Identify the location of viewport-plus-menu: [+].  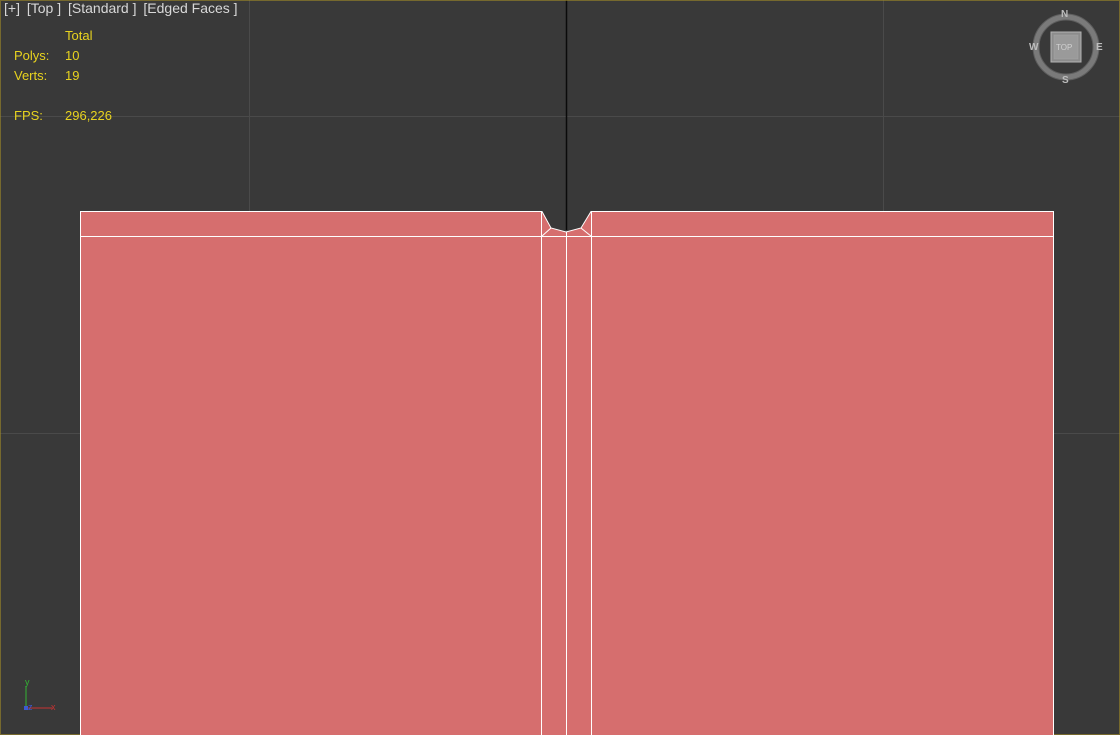
(13, 8).